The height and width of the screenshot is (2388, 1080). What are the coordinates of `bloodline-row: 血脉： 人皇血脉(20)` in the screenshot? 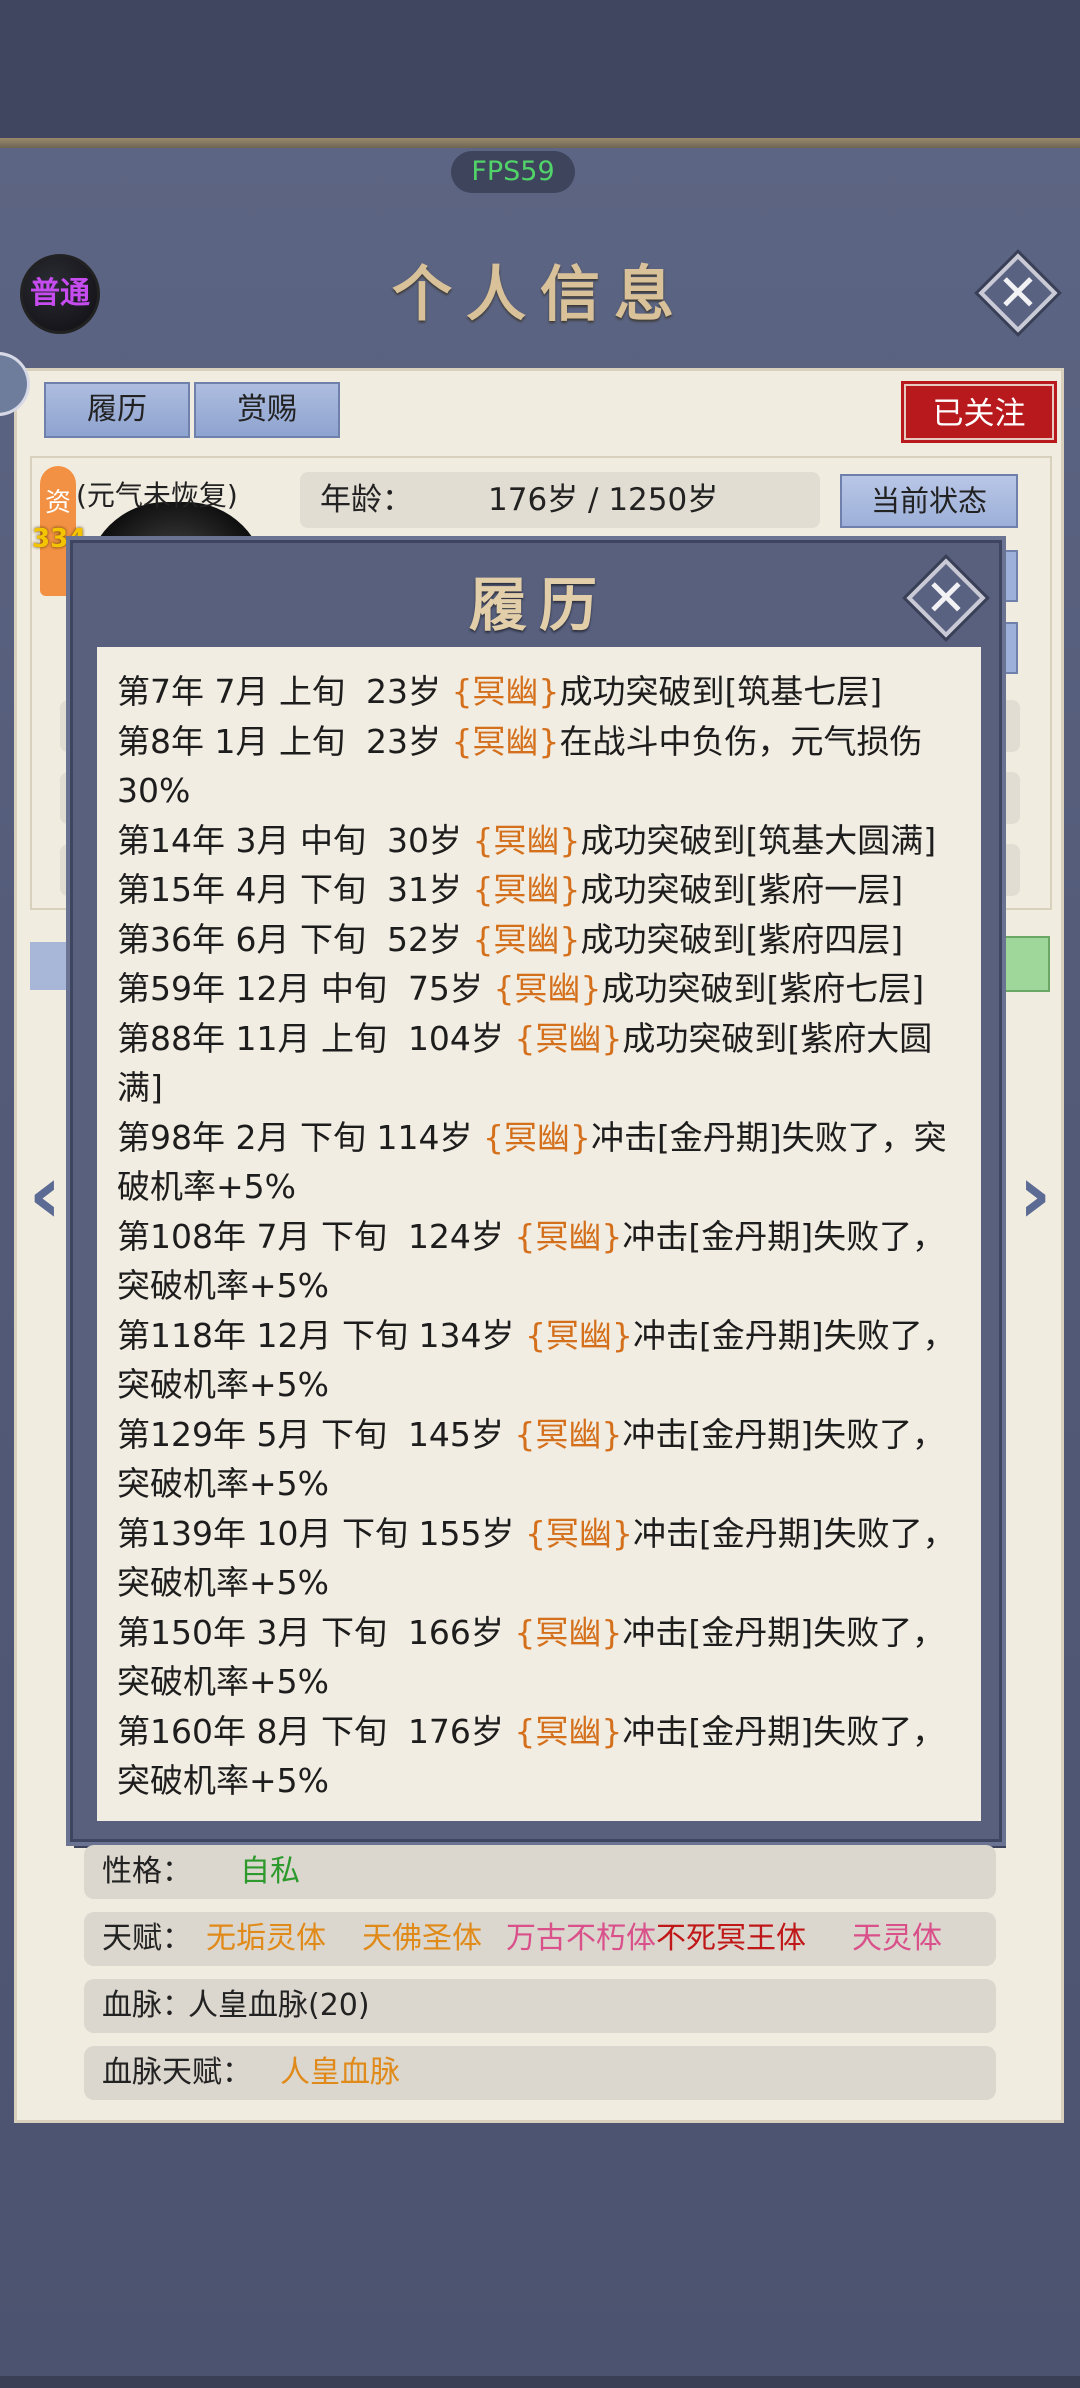 It's located at (540, 2006).